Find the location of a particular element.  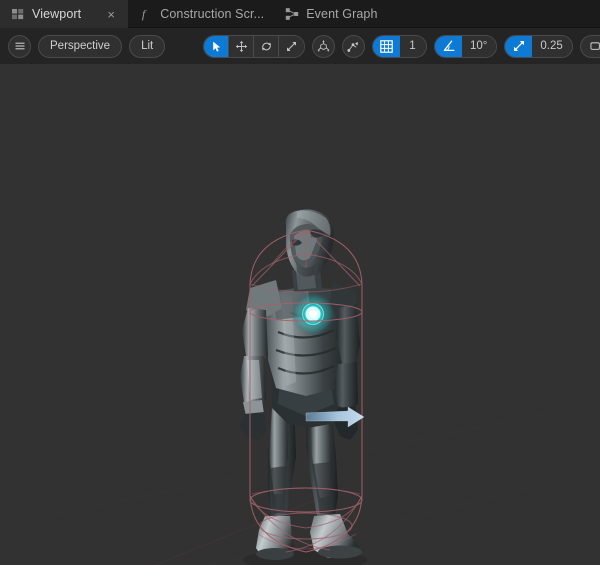

function-f-icon: f is located at coordinates (146, 14).